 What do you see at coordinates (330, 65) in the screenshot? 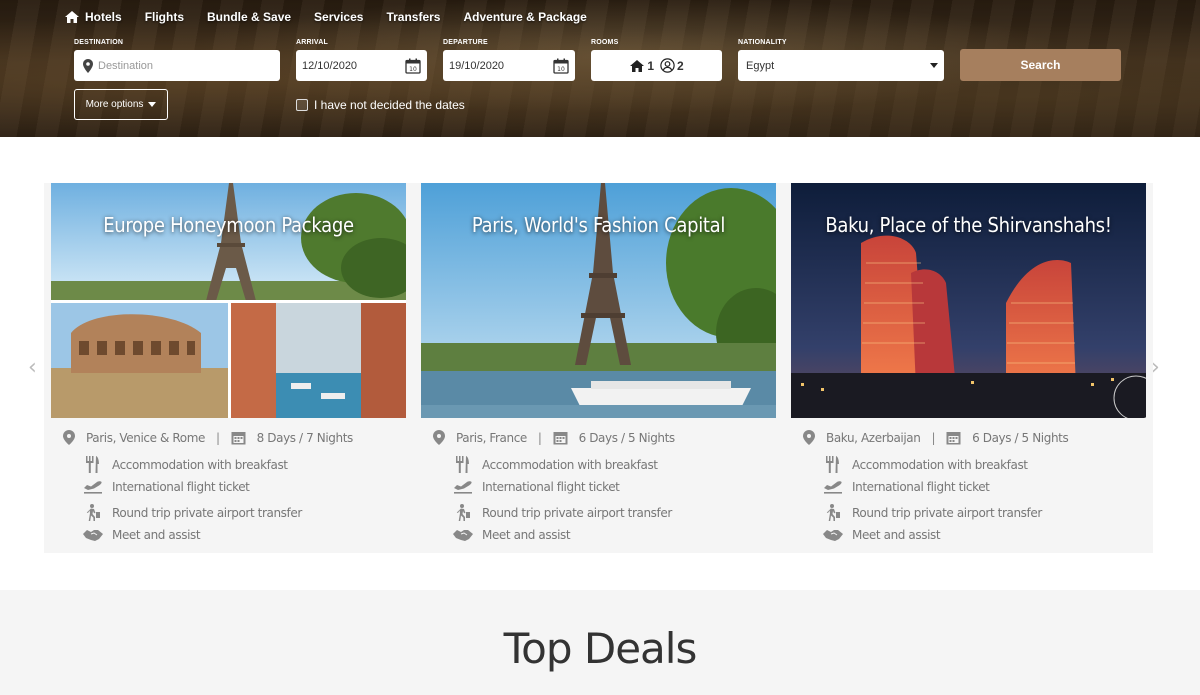
I see `arrival-value: 12/10/2020` at bounding box center [330, 65].